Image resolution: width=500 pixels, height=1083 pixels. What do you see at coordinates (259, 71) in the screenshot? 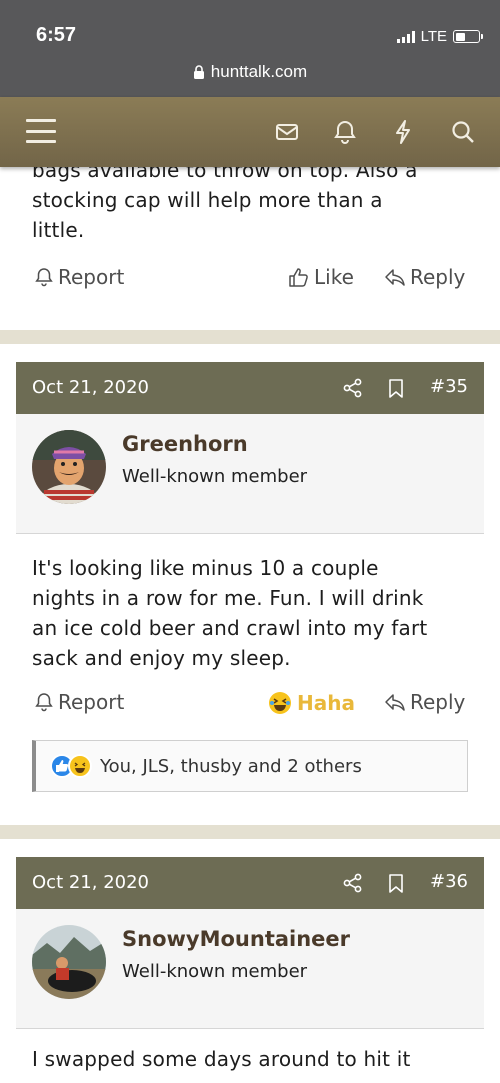
I see `url-text: hunttalk.com` at bounding box center [259, 71].